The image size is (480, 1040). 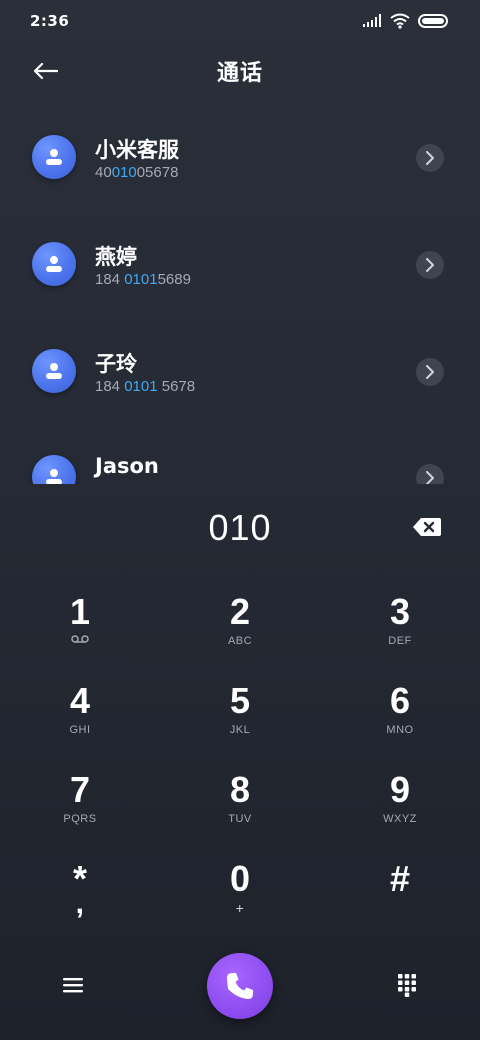 What do you see at coordinates (80, 639) in the screenshot?
I see `voicemail-icon` at bounding box center [80, 639].